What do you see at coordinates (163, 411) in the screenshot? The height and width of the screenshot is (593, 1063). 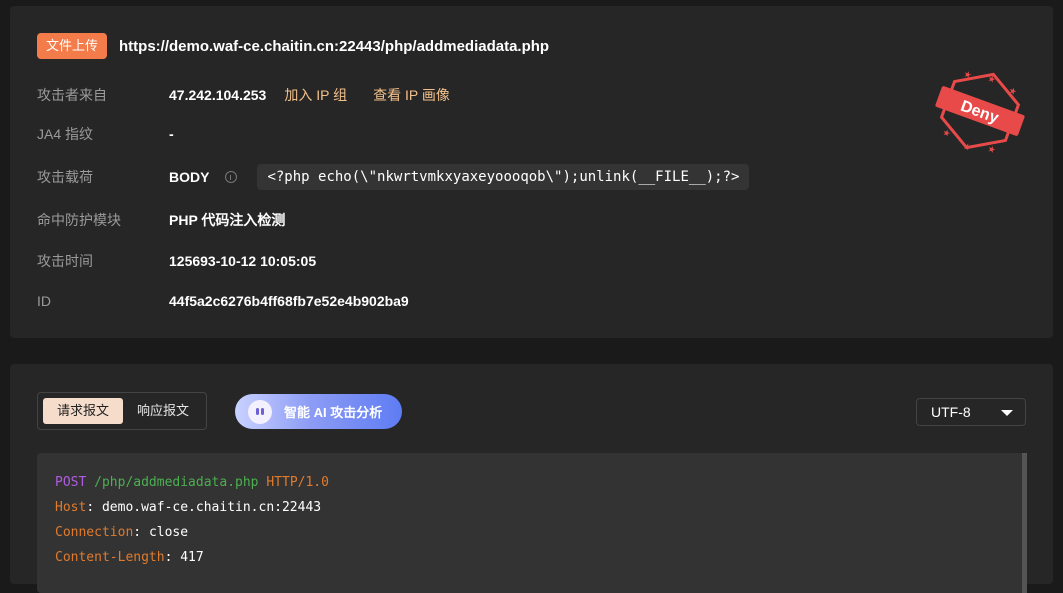 I see `tab-response: 响应报文` at bounding box center [163, 411].